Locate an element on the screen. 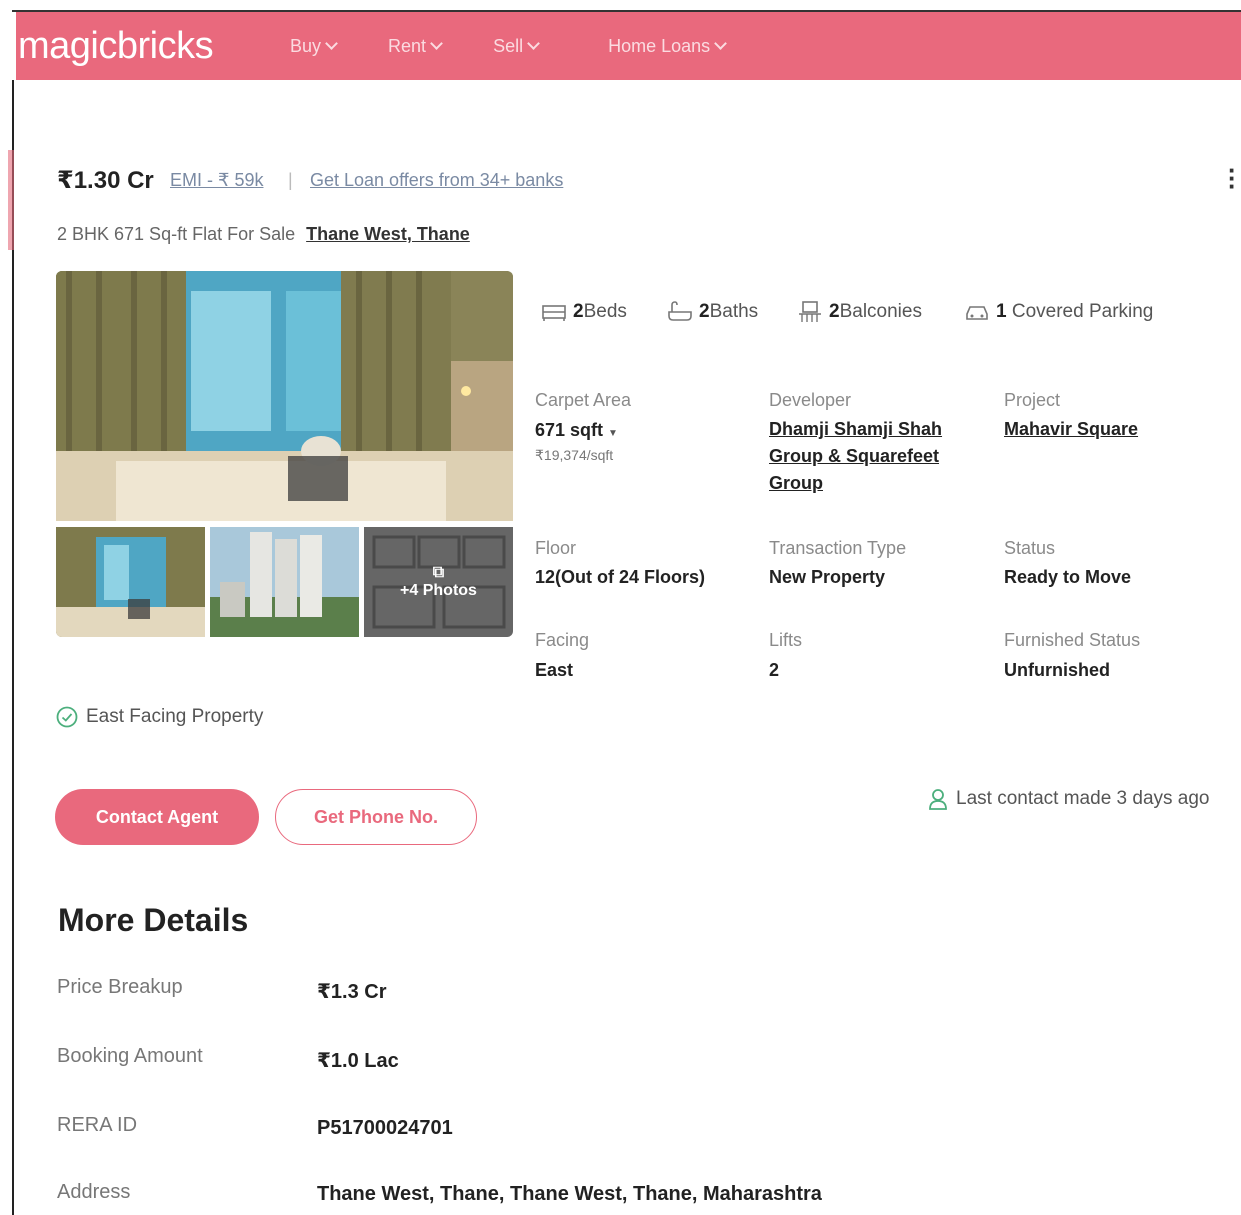 This screenshot has width=1241, height=1215. beds-label: Beds is located at coordinates (605, 311).